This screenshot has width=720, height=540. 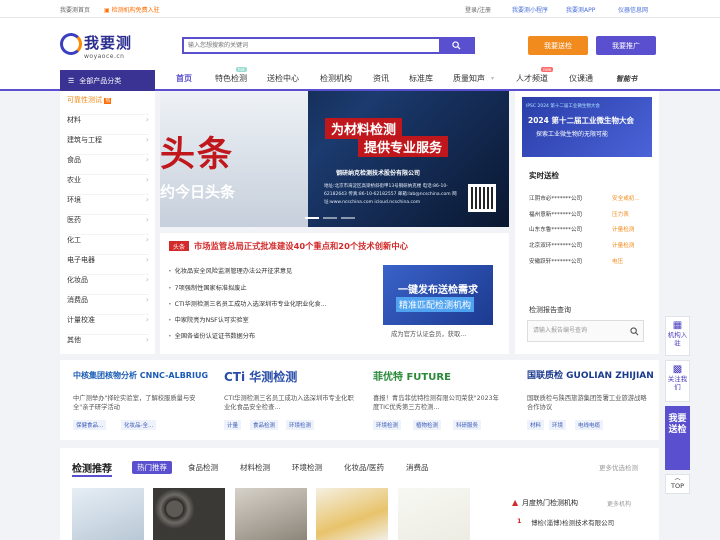 I want to click on tab-environment: 环境检测, so click(x=307, y=467).